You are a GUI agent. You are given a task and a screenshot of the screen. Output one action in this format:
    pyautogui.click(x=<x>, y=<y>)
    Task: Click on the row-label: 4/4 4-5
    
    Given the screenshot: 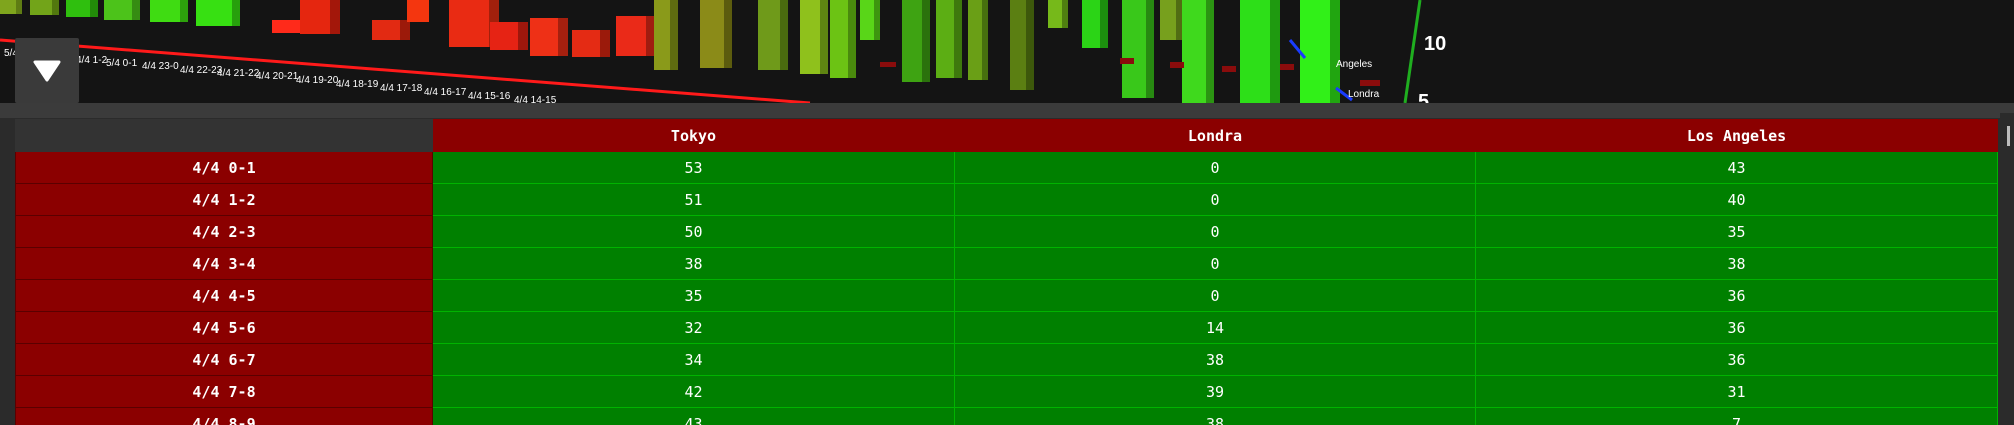 What is the action you would take?
    pyautogui.click(x=224, y=295)
    